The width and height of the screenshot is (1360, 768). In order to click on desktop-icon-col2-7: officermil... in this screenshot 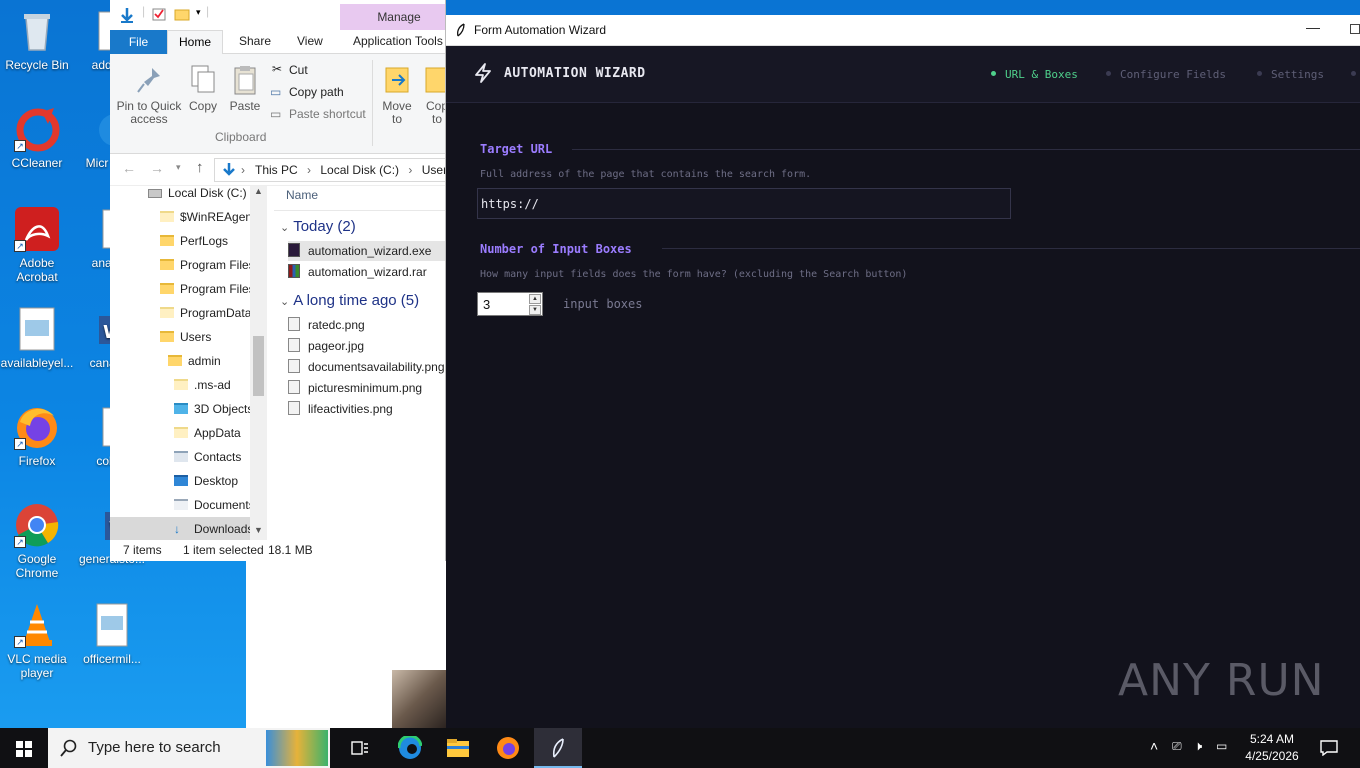, I will do `click(112, 634)`.